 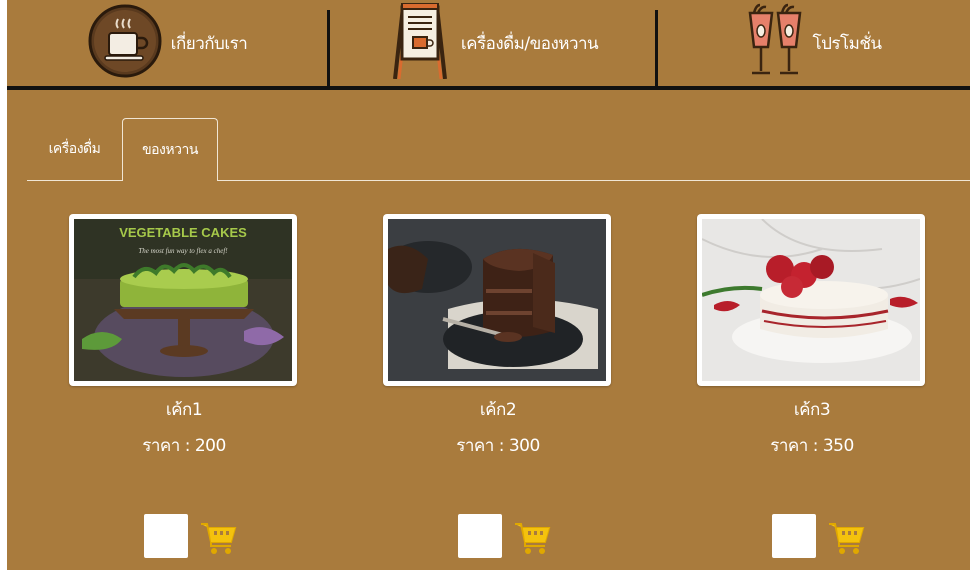 I want to click on tab-label: เครื่องดื่ม, so click(x=74, y=148).